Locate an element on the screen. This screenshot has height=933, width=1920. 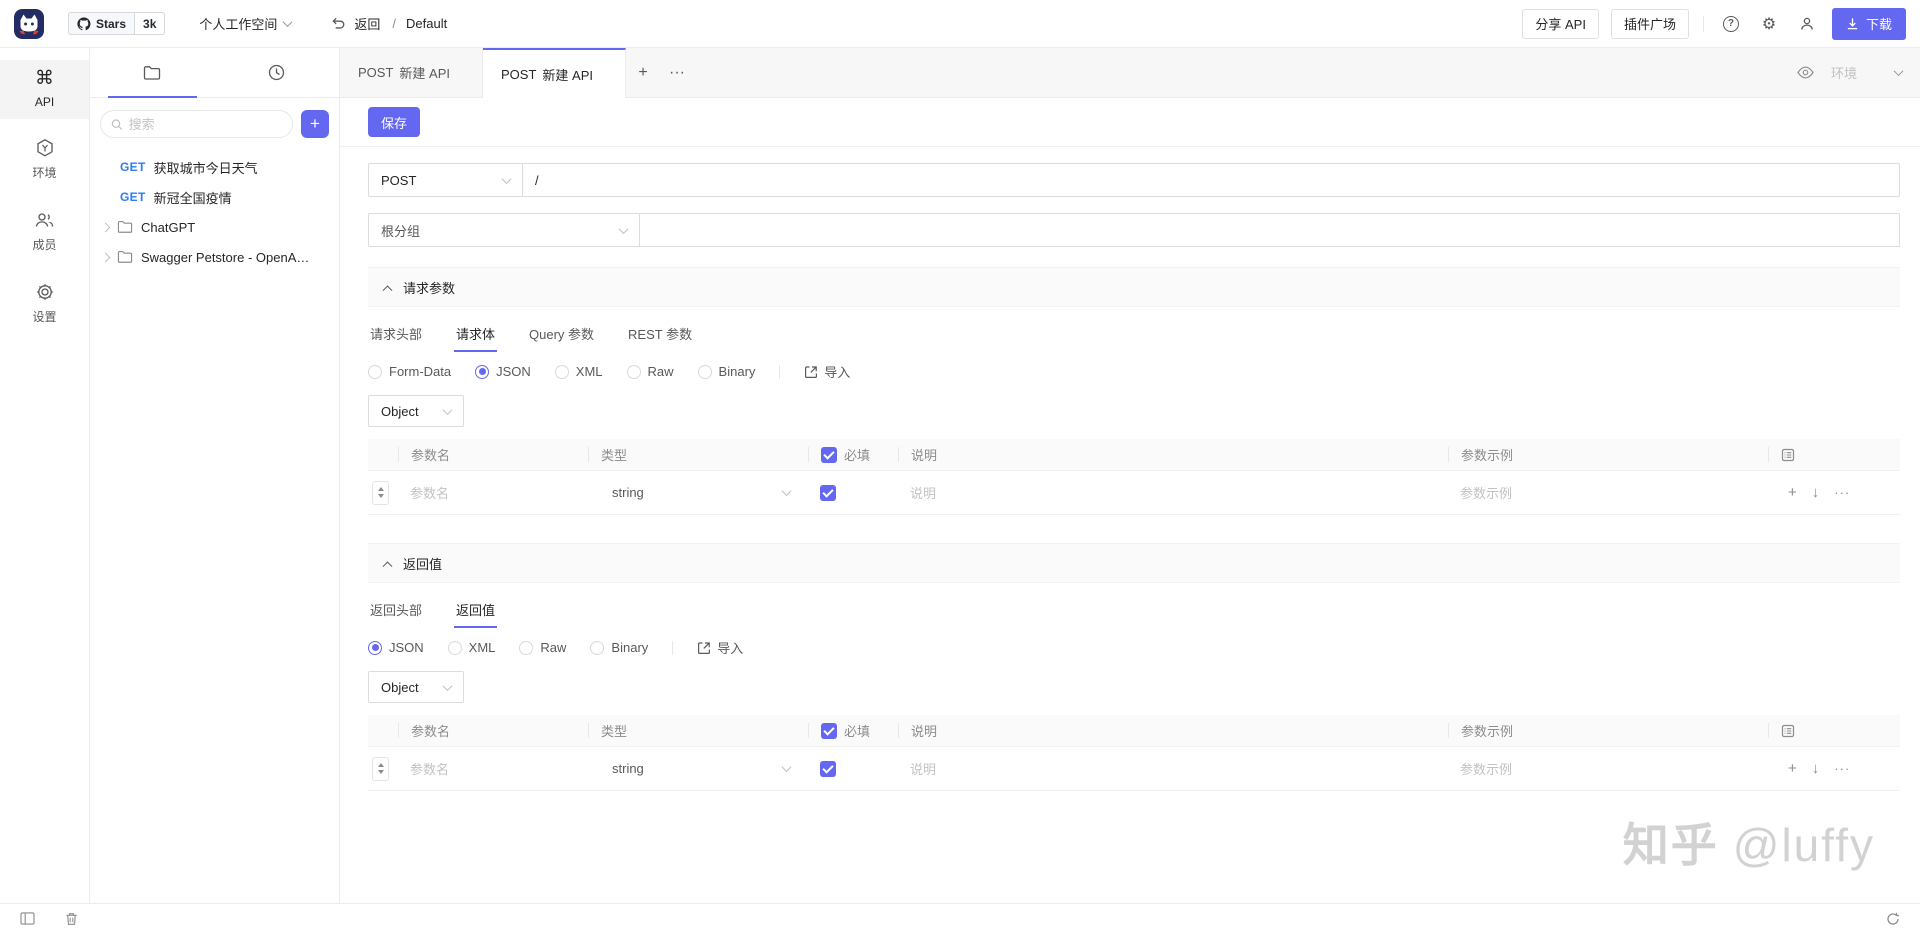
radio-label: Raw is located at coordinates (660, 371).